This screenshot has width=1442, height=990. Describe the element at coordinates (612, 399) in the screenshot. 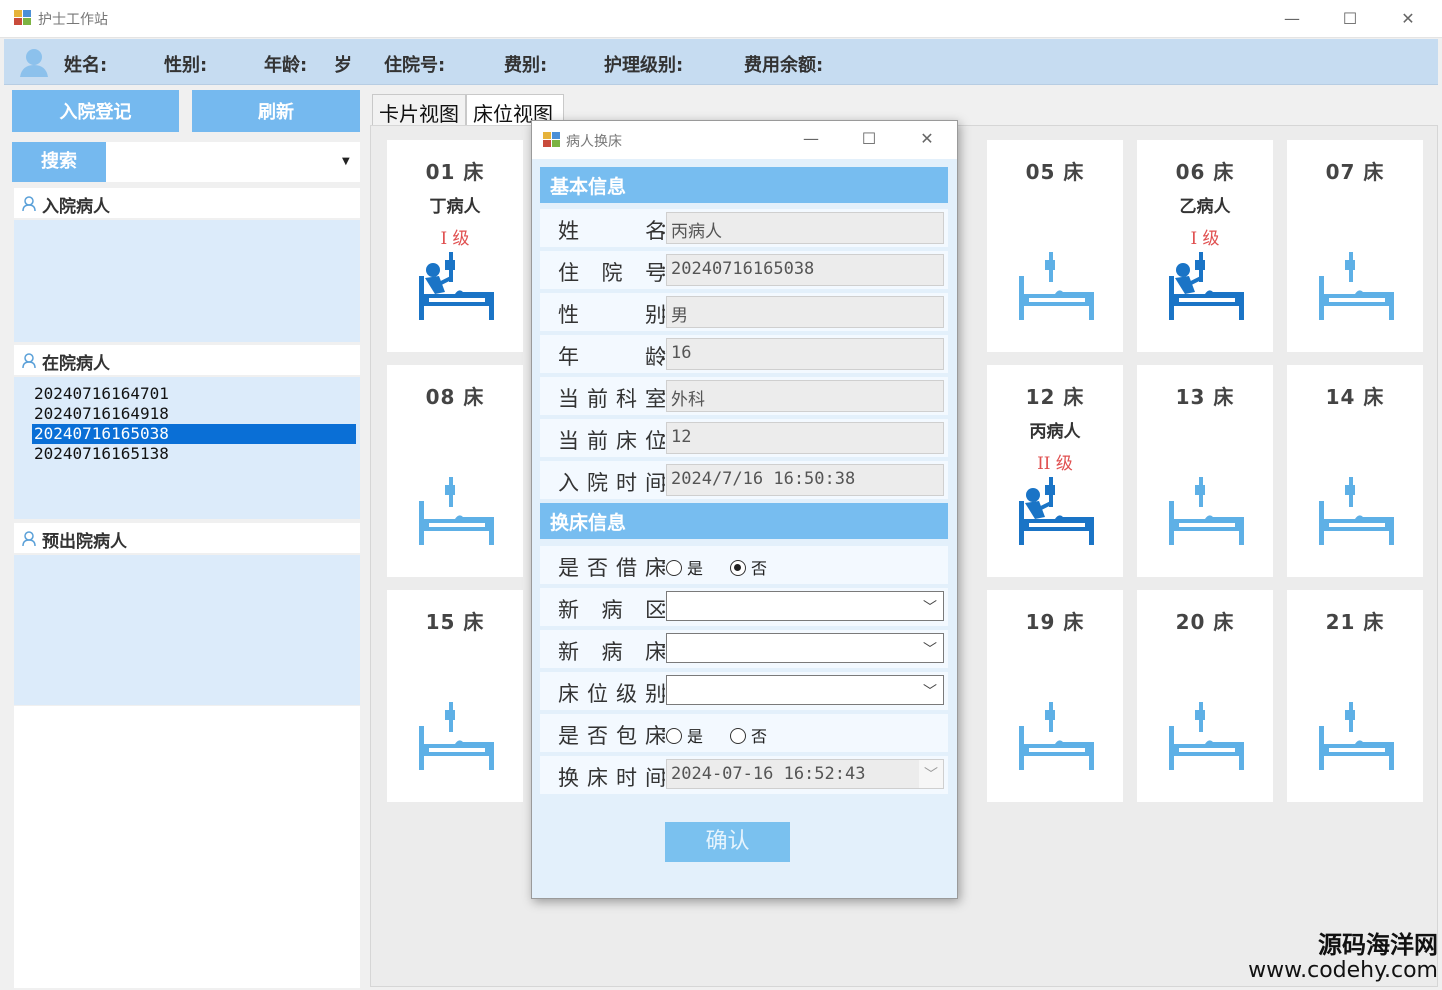

I see `field-label: 当前科室` at that location.